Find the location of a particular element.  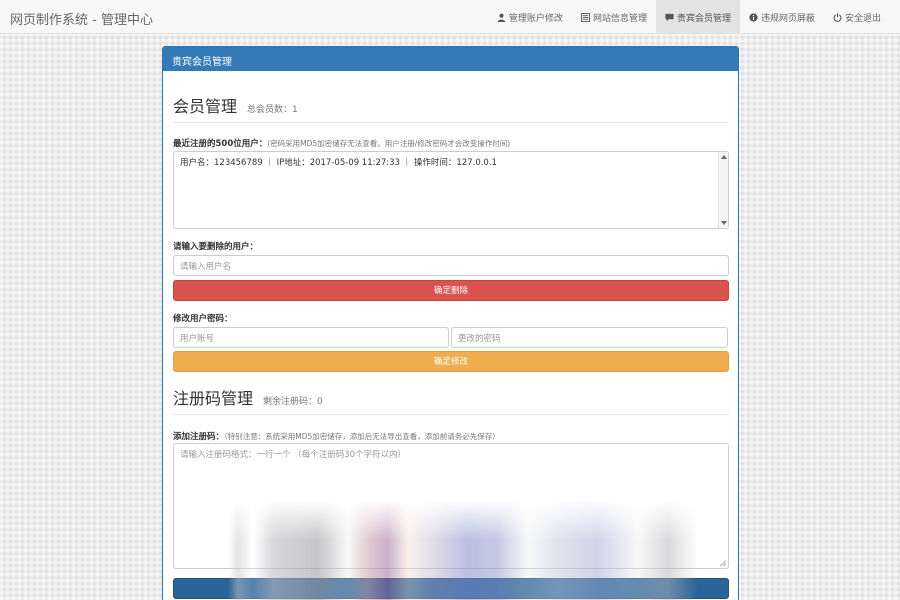

list-icon is located at coordinates (585, 17).